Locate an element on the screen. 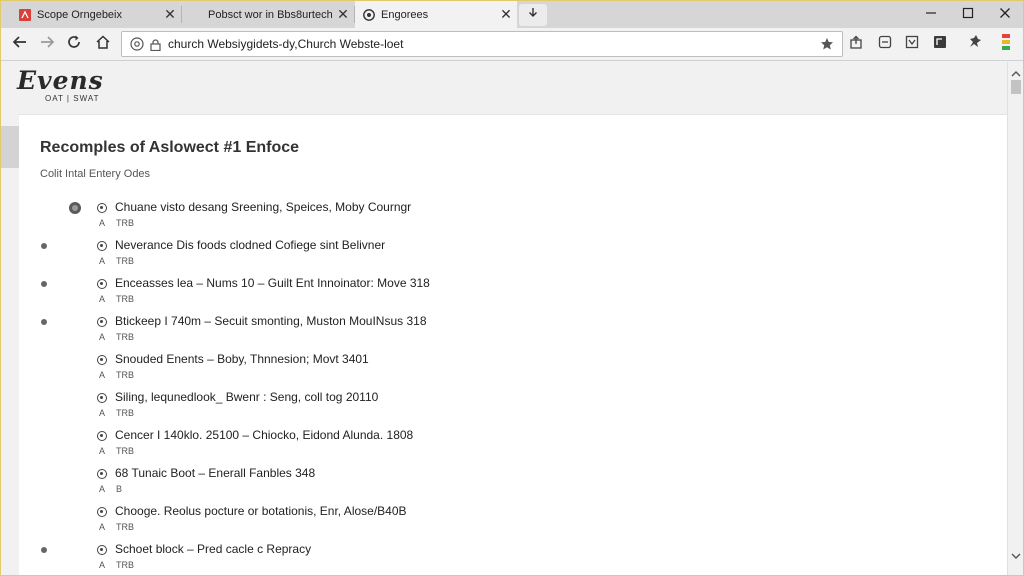  scroll-up-arrow-icon is located at coordinates (1016, 71).